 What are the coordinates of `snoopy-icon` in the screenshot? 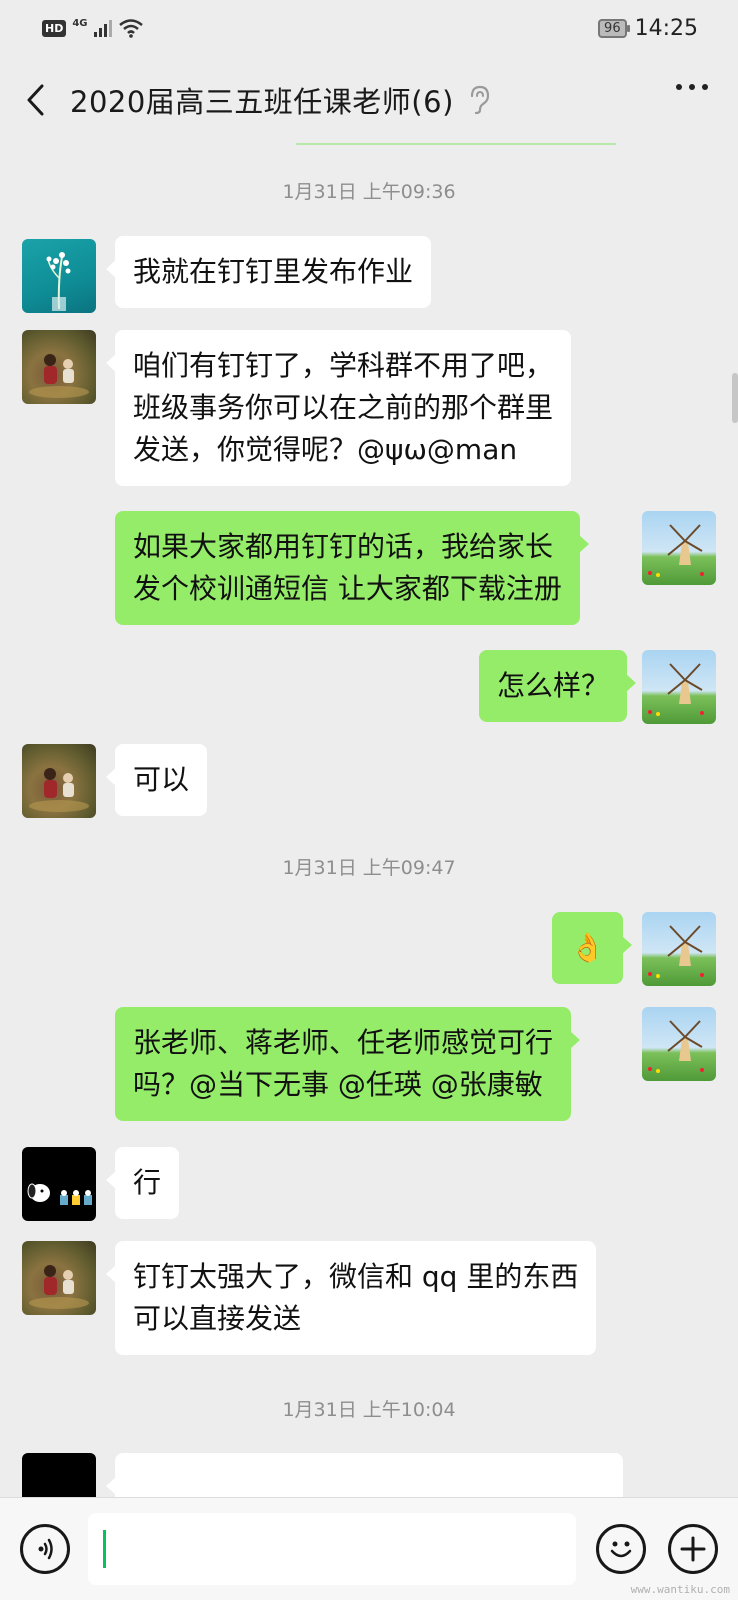 It's located at (59, 1194).